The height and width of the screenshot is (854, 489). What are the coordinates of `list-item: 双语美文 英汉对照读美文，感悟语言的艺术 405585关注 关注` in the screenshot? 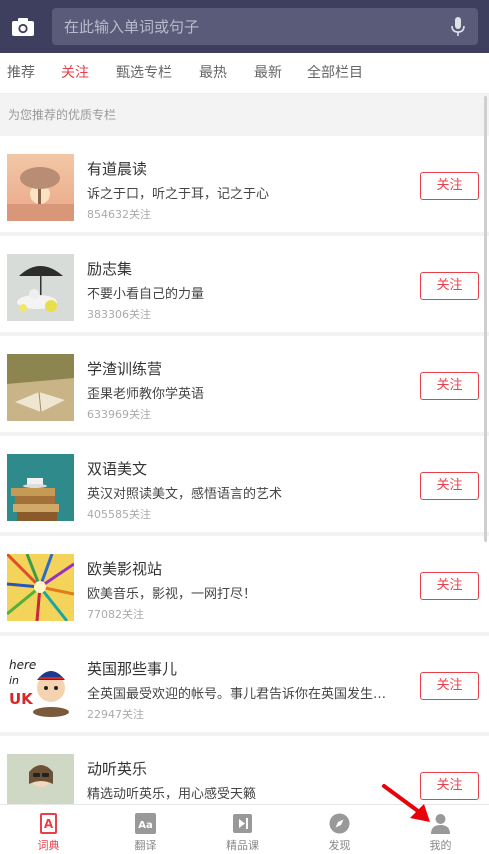 It's located at (244, 484).